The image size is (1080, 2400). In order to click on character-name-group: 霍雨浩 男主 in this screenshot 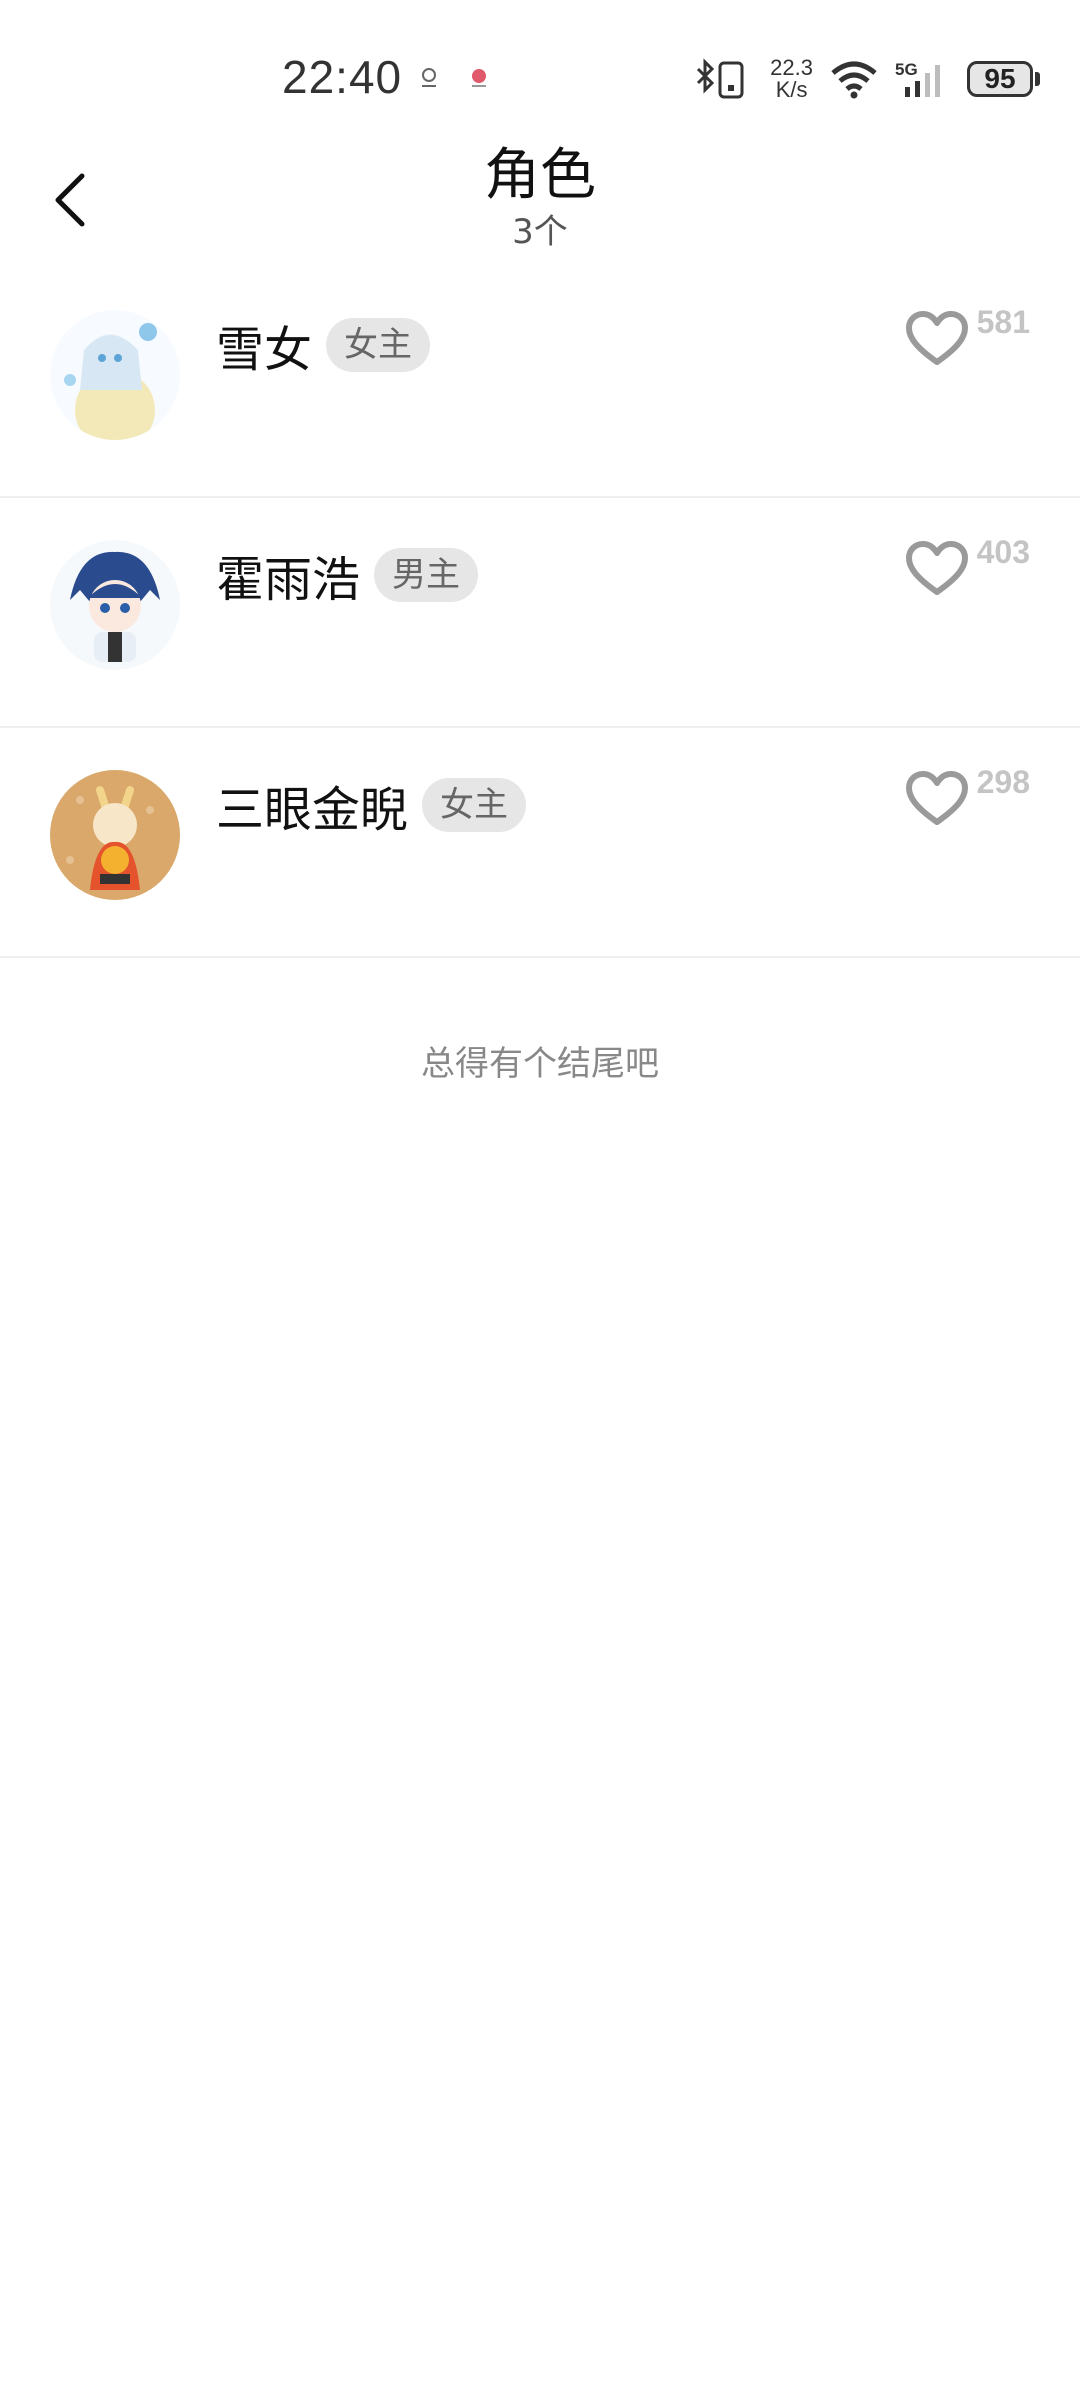, I will do `click(347, 575)`.